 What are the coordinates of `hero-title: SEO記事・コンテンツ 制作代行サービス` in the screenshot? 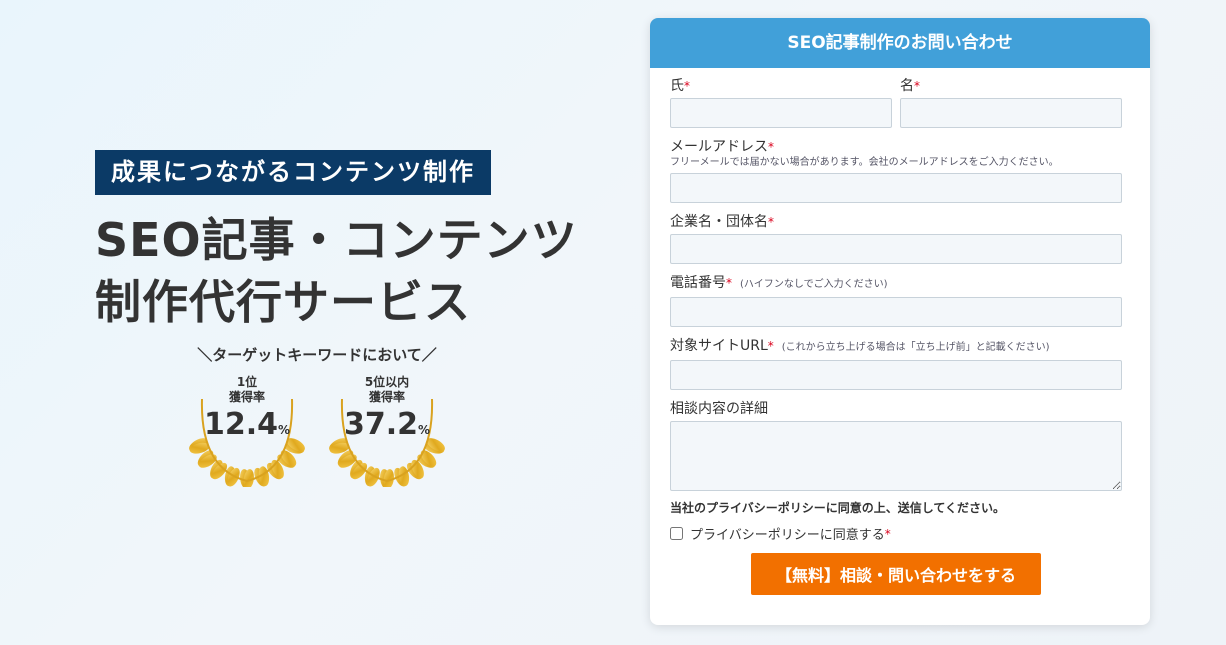 It's located at (336, 271).